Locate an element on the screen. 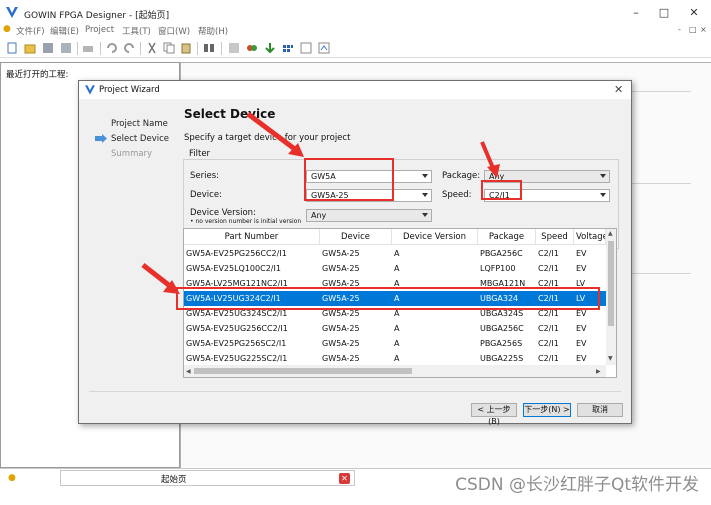  table-cell: UBGA225S is located at coordinates (502, 358).